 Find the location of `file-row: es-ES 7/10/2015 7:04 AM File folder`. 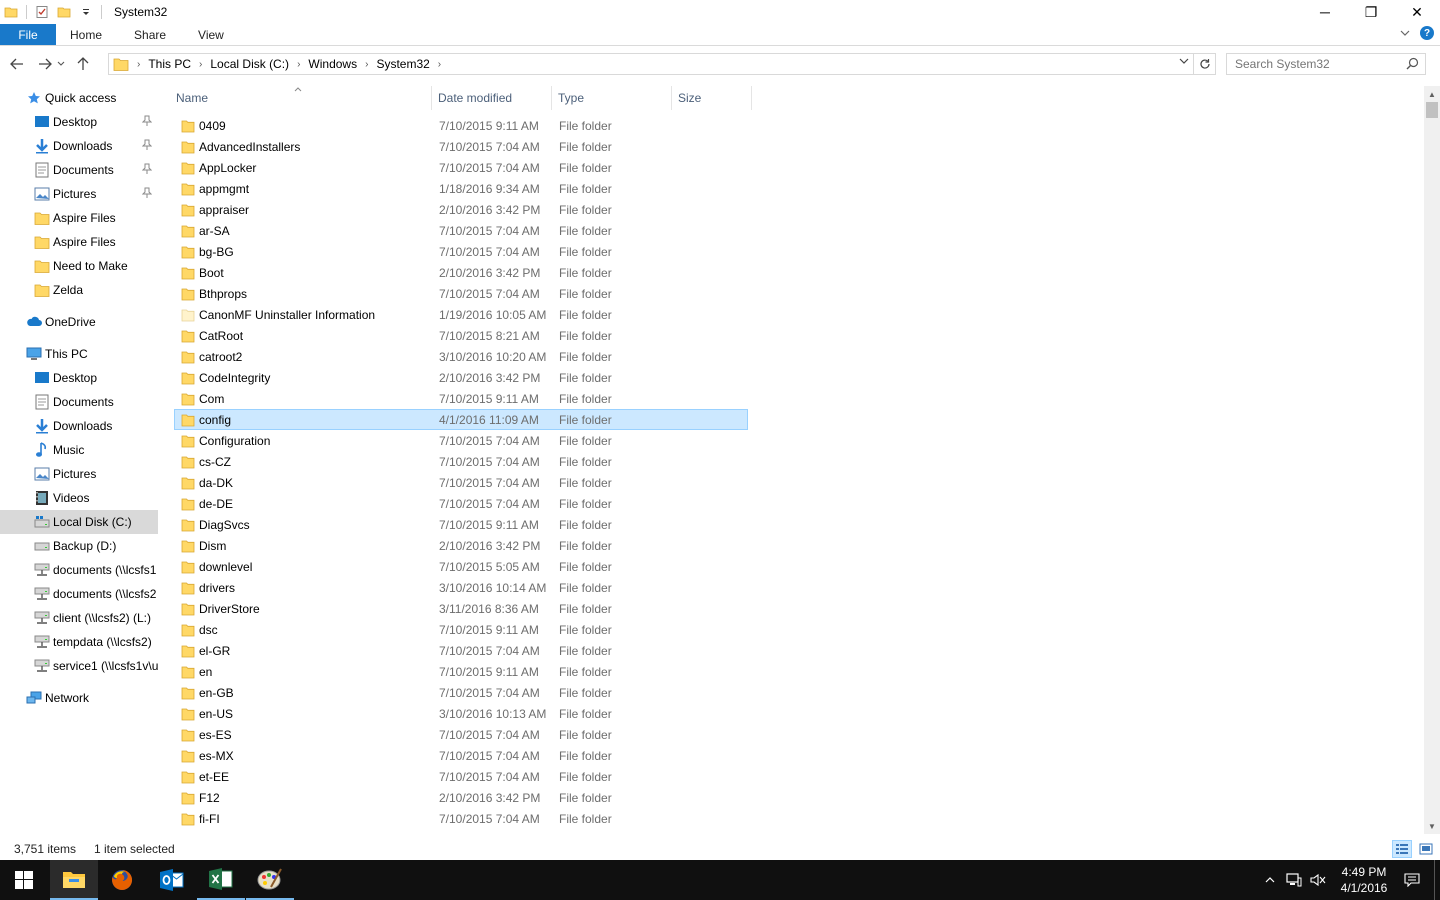

file-row: es-ES 7/10/2015 7:04 AM File folder is located at coordinates (461, 734).